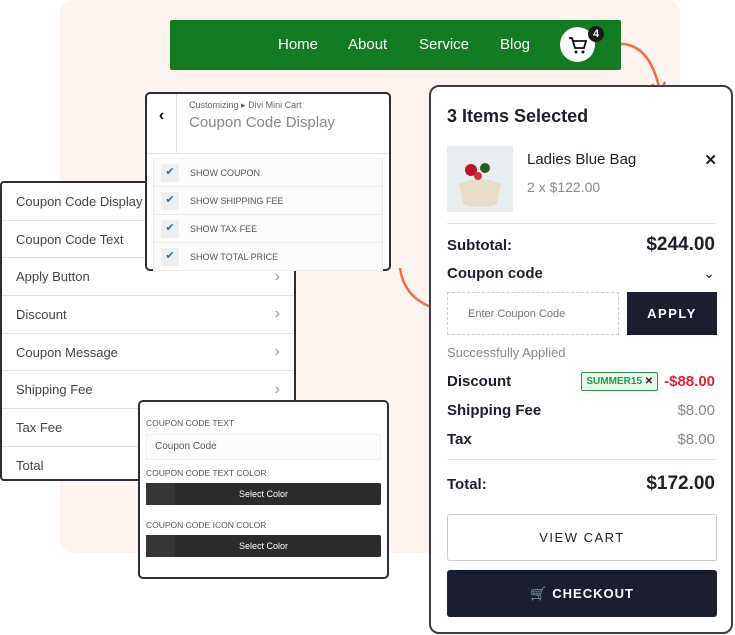 This screenshot has width=735, height=635. Describe the element at coordinates (533, 313) in the screenshot. I see `coupon-input` at that location.